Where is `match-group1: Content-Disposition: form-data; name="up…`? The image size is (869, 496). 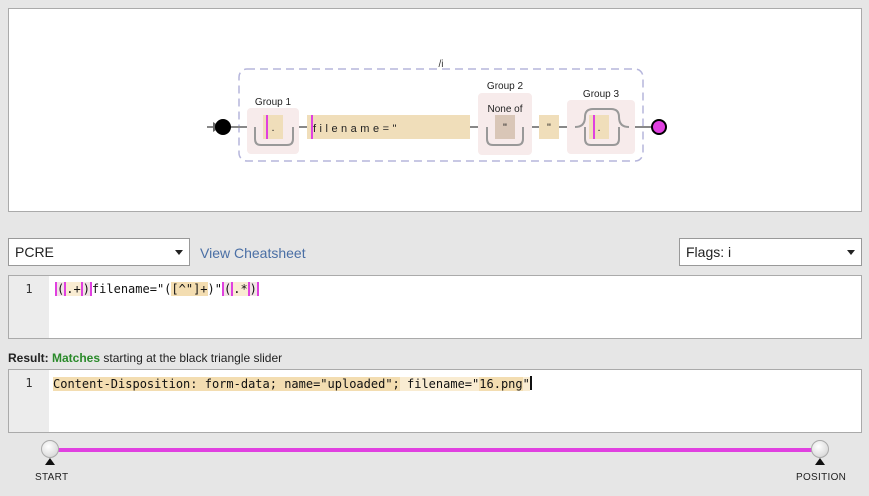 match-group1: Content-Disposition: form-data; name="up… is located at coordinates (226, 384).